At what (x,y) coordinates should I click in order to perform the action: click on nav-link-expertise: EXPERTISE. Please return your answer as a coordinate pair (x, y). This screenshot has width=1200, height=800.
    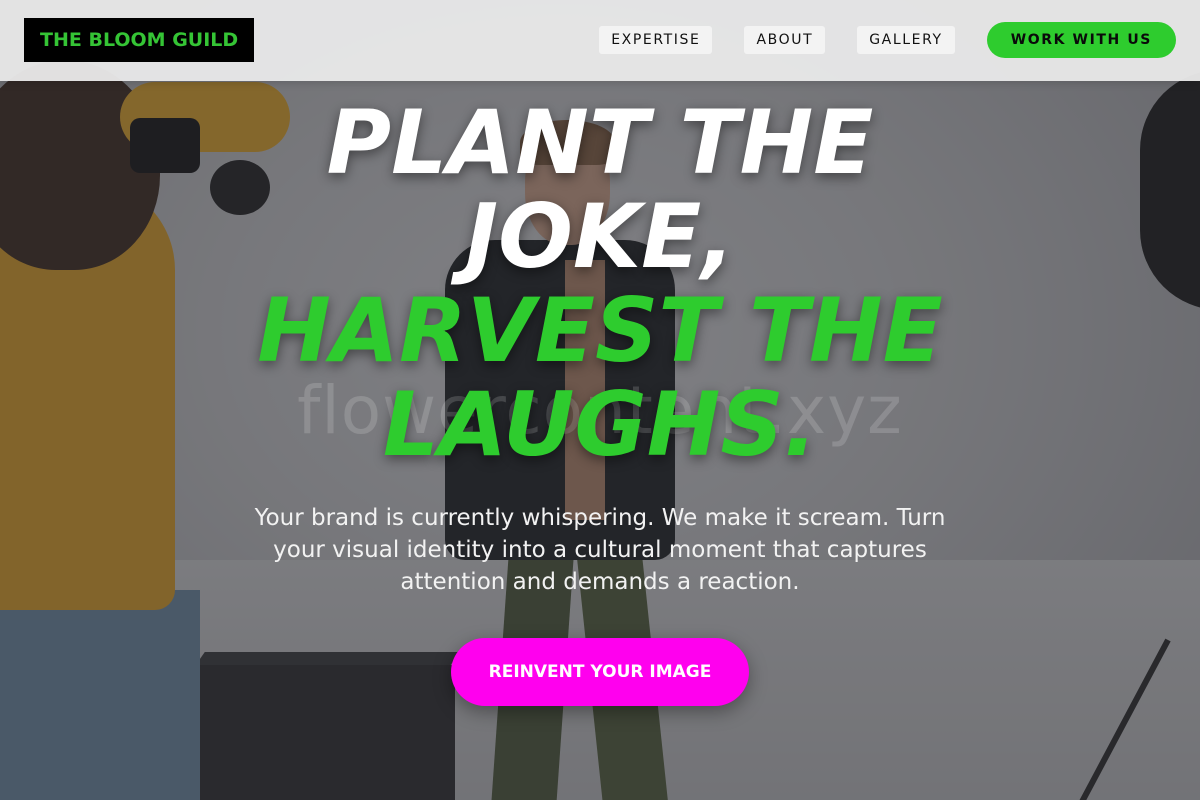
    Looking at the image, I should click on (656, 40).